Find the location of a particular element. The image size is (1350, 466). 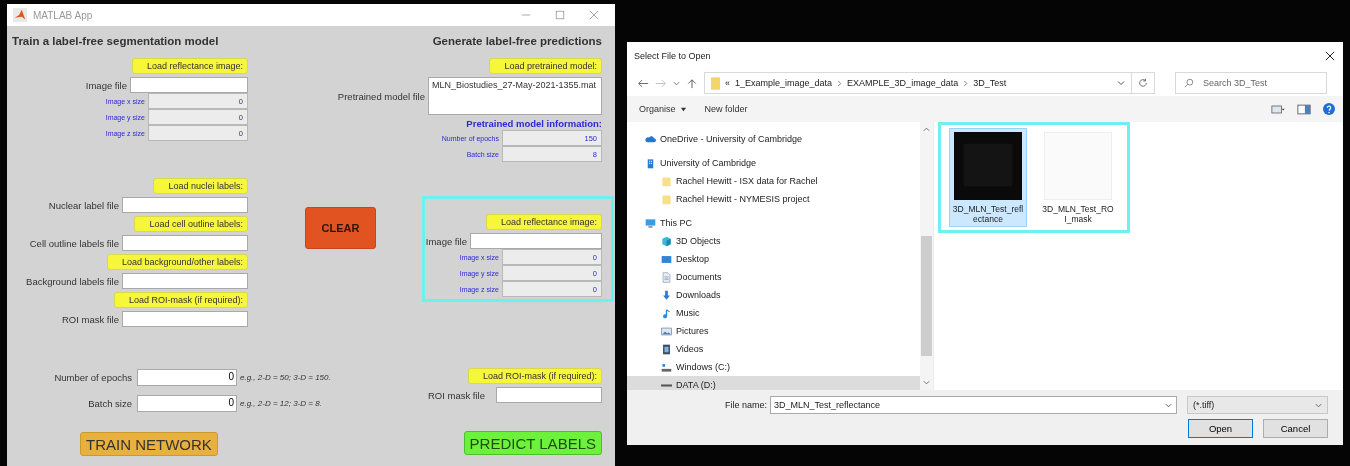

address-bar: « 1_Example_image_data EXAMPLE_3D_image_data 3D_Test is located at coordinates (918, 83).